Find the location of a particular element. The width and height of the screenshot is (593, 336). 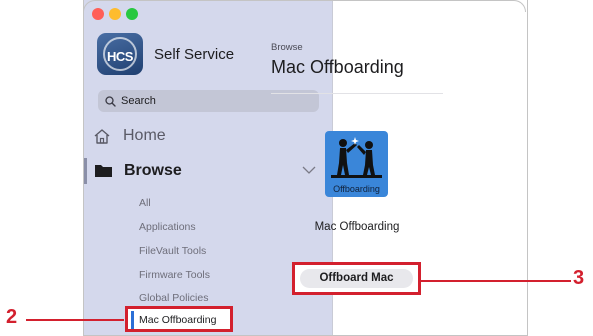

close-window-button is located at coordinates (98, 14).